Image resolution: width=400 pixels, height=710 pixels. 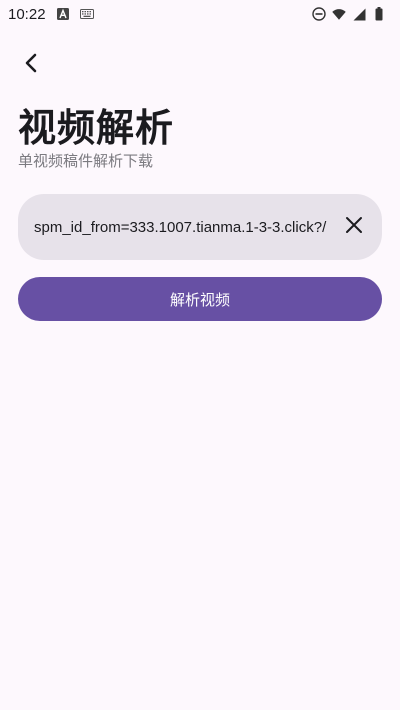 What do you see at coordinates (63, 14) in the screenshot?
I see `a-letter-icon` at bounding box center [63, 14].